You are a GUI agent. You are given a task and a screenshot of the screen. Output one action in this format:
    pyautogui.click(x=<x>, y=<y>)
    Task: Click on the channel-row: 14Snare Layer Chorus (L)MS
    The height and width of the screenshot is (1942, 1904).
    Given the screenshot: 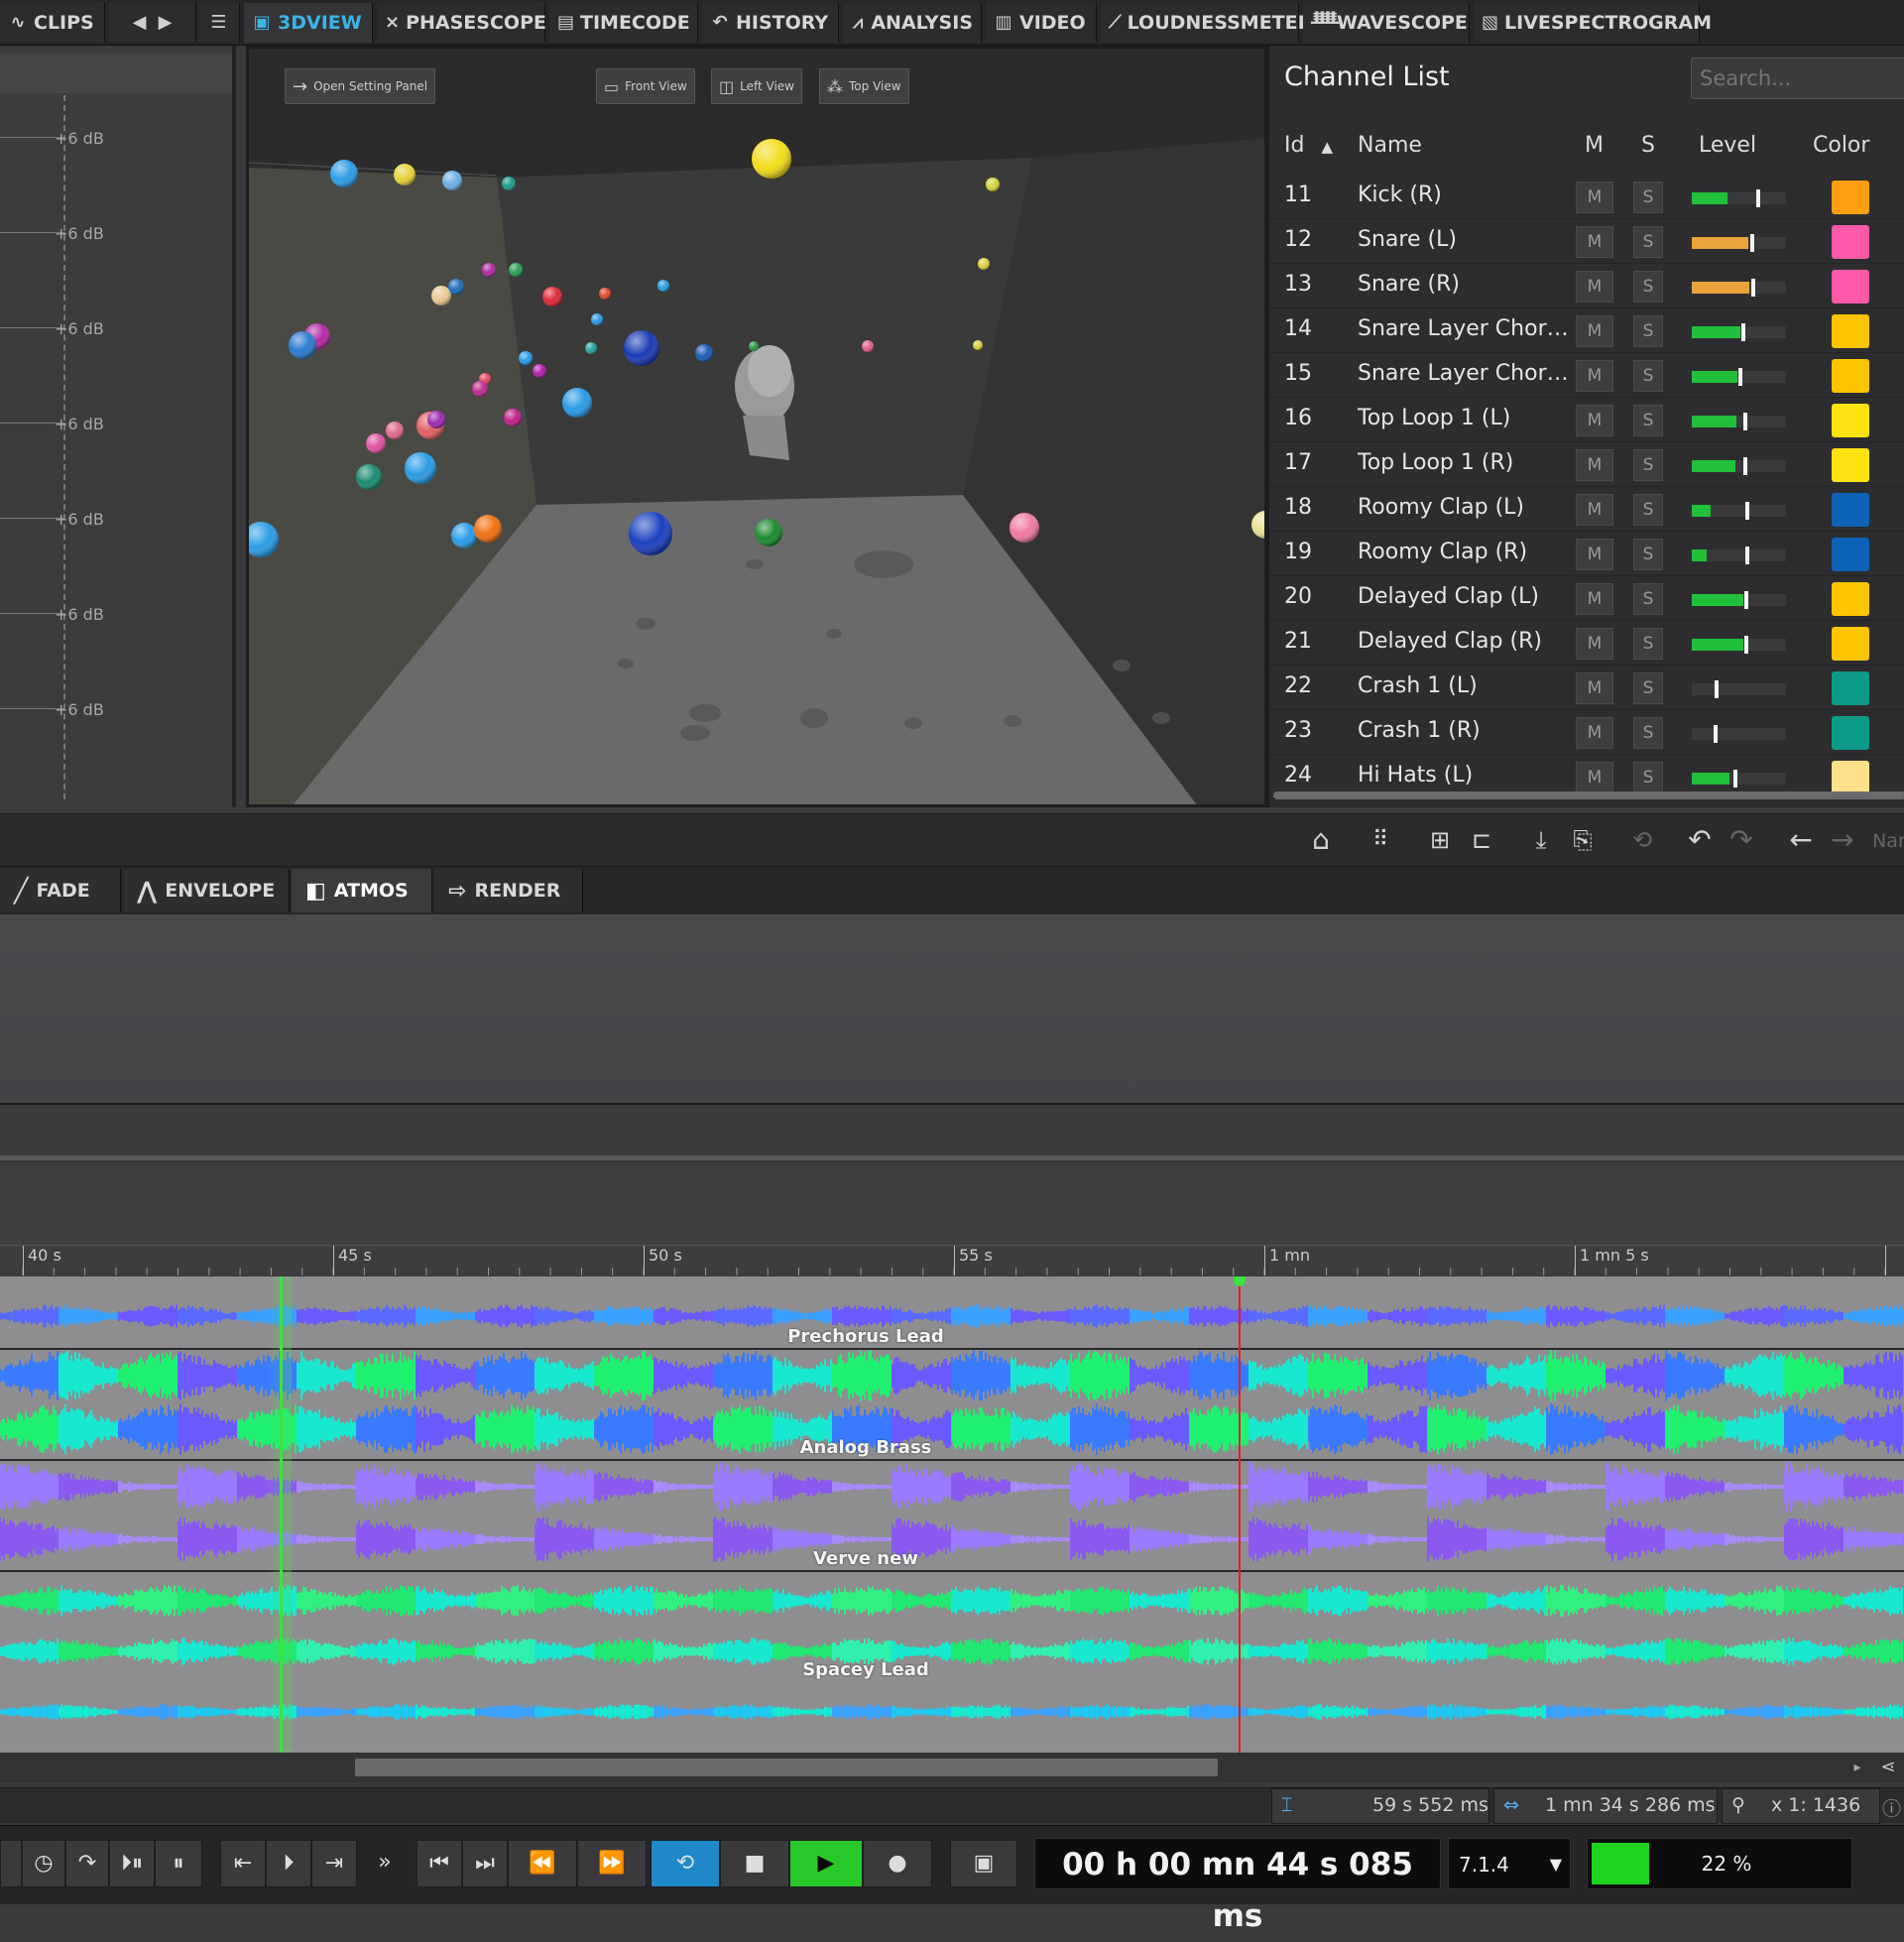 What is the action you would take?
    pyautogui.click(x=1586, y=330)
    